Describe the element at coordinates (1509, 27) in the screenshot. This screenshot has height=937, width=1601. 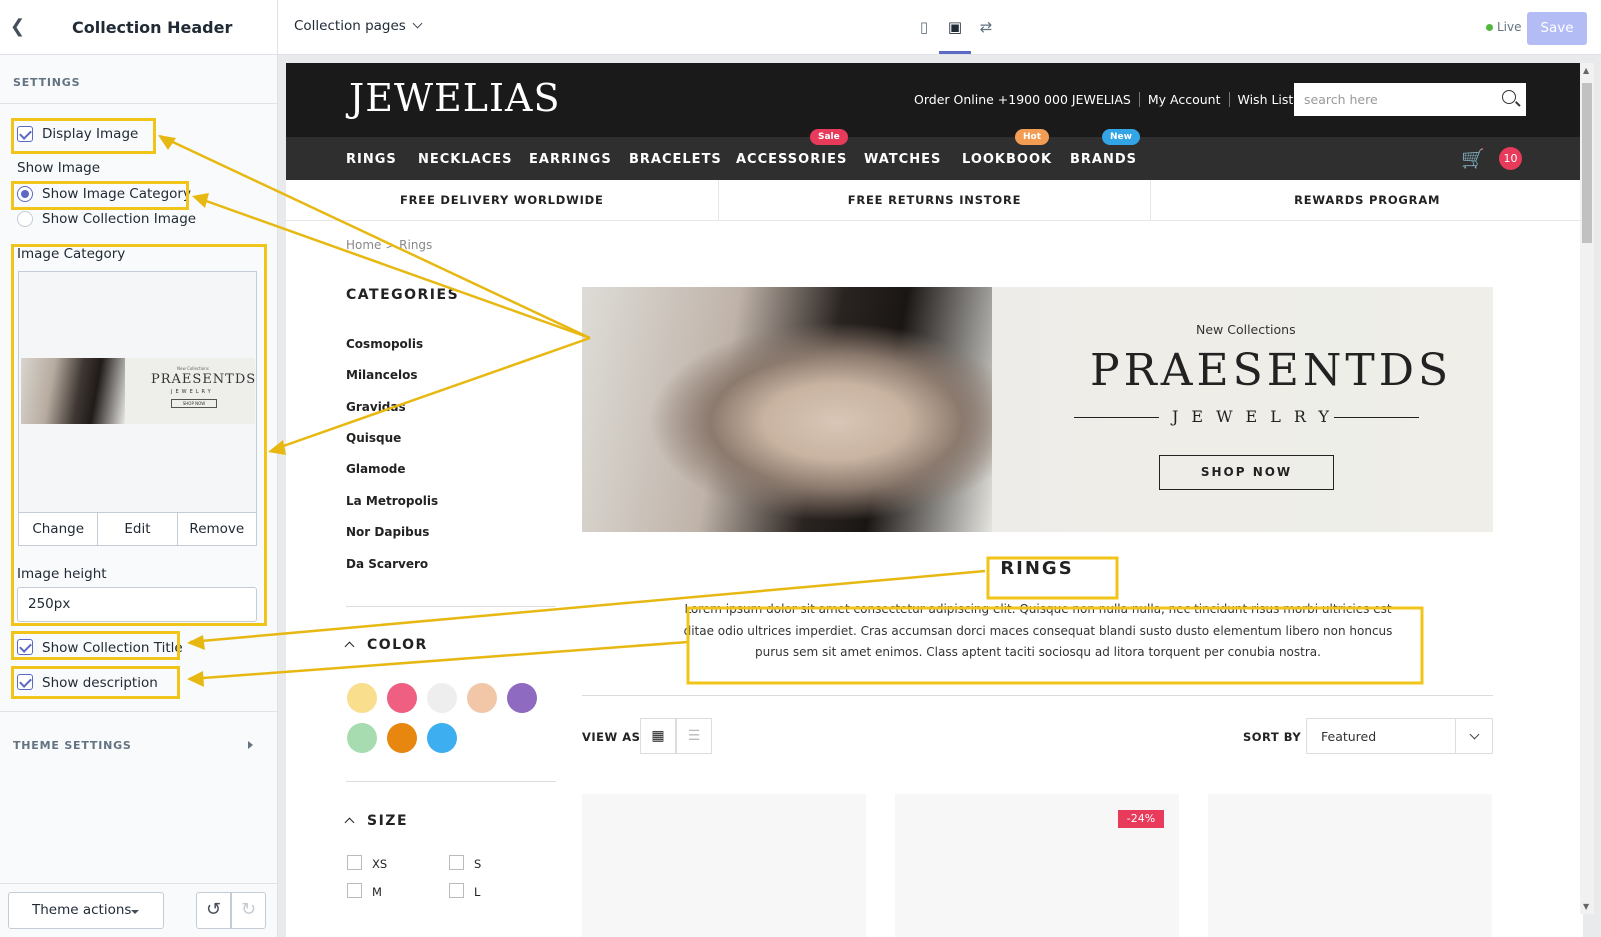
I see `live-label: Live` at that location.